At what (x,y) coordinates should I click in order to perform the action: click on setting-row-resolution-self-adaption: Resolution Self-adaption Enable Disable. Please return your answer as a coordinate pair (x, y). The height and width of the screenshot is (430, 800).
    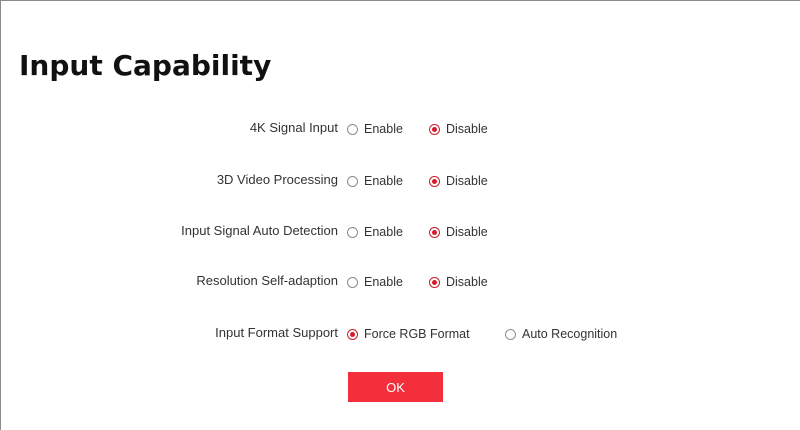
    Looking at the image, I should click on (400, 282).